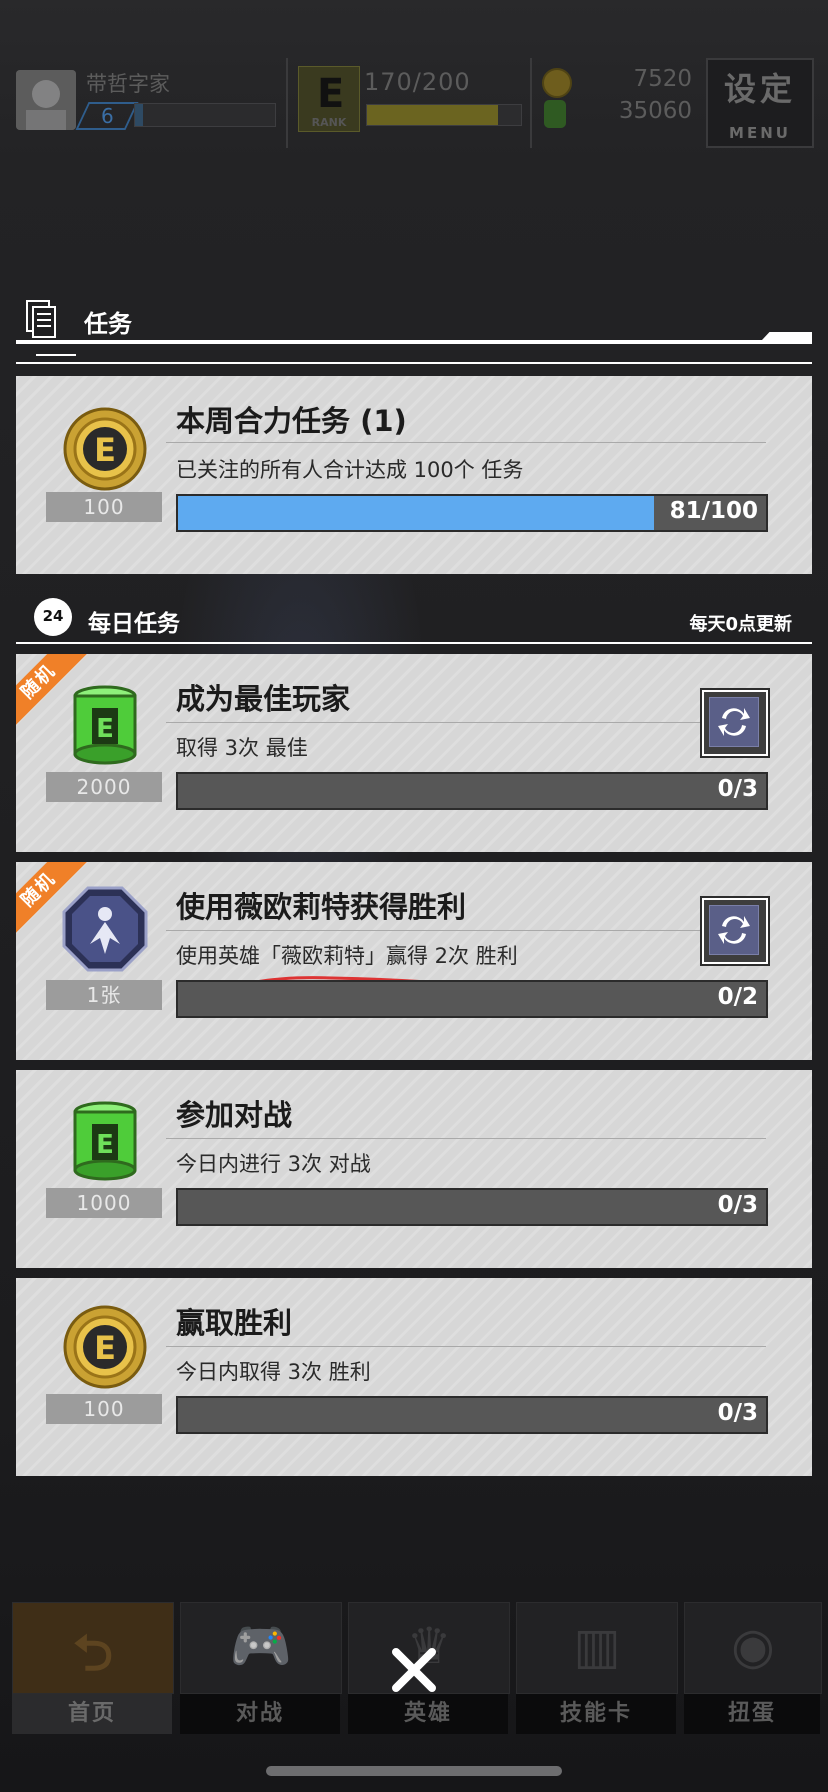  What do you see at coordinates (752, 1714) in the screenshot?
I see `nav-label: 扭蛋` at bounding box center [752, 1714].